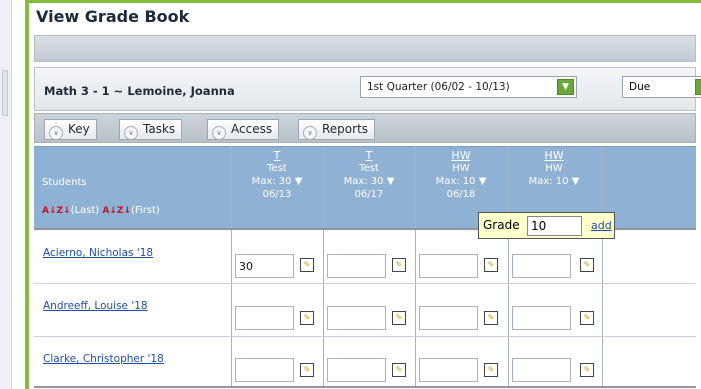  Describe the element at coordinates (661, 87) in the screenshot. I see `sort-select: Due` at that location.